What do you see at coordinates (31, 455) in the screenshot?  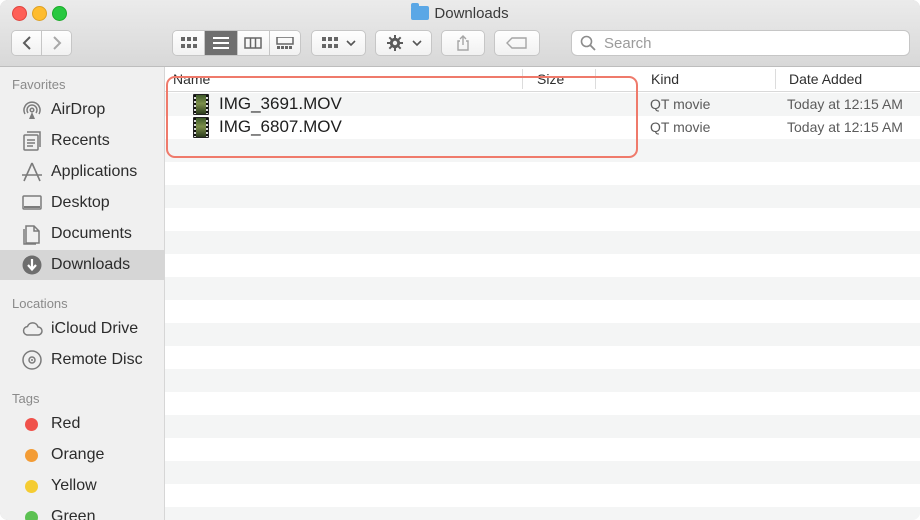 I see `orange-tag-dot-icon` at bounding box center [31, 455].